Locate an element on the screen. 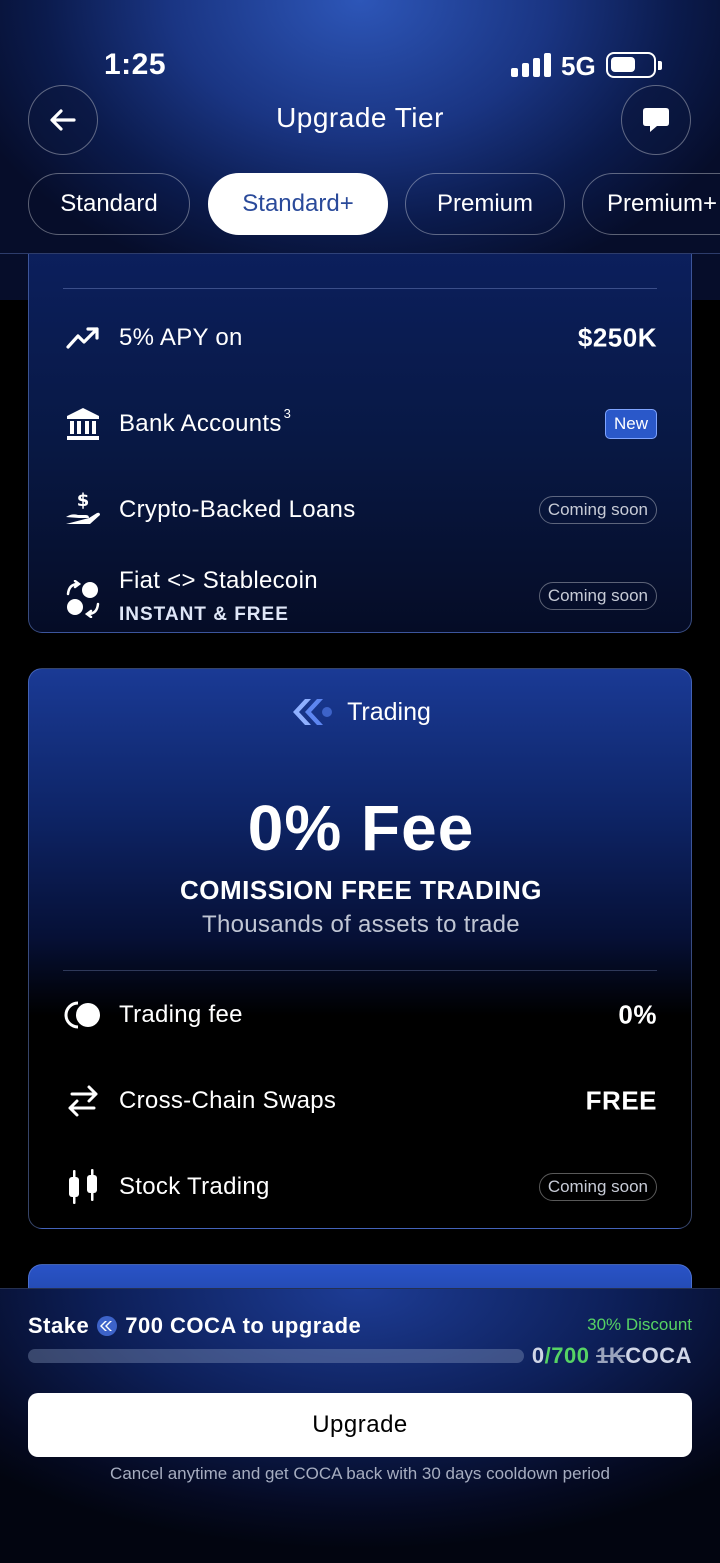  status-time: 1:25 is located at coordinates (135, 64).